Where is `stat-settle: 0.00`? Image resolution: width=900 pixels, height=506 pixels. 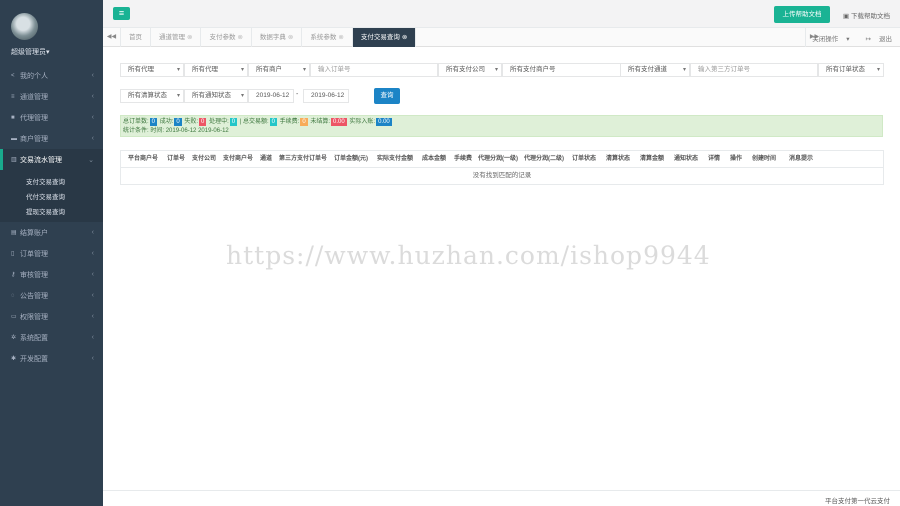
stat-settle: 0.00 is located at coordinates (339, 122).